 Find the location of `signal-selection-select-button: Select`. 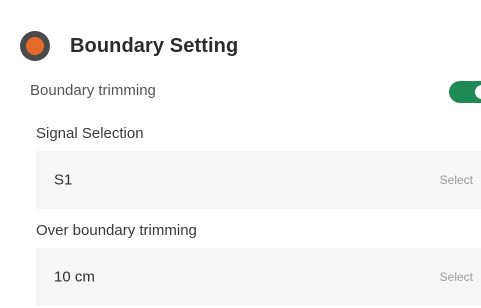

signal-selection-select-button: Select is located at coordinates (456, 180).